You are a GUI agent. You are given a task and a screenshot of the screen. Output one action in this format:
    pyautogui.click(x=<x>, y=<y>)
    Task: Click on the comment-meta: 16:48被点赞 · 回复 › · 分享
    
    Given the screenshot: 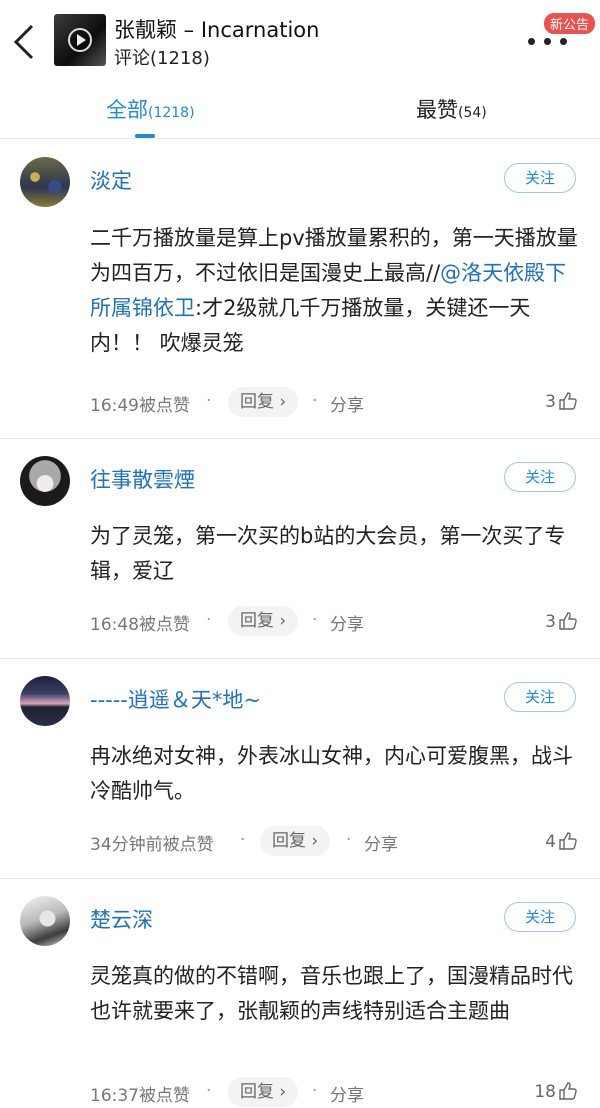 What is the action you would take?
    pyautogui.click(x=240, y=621)
    